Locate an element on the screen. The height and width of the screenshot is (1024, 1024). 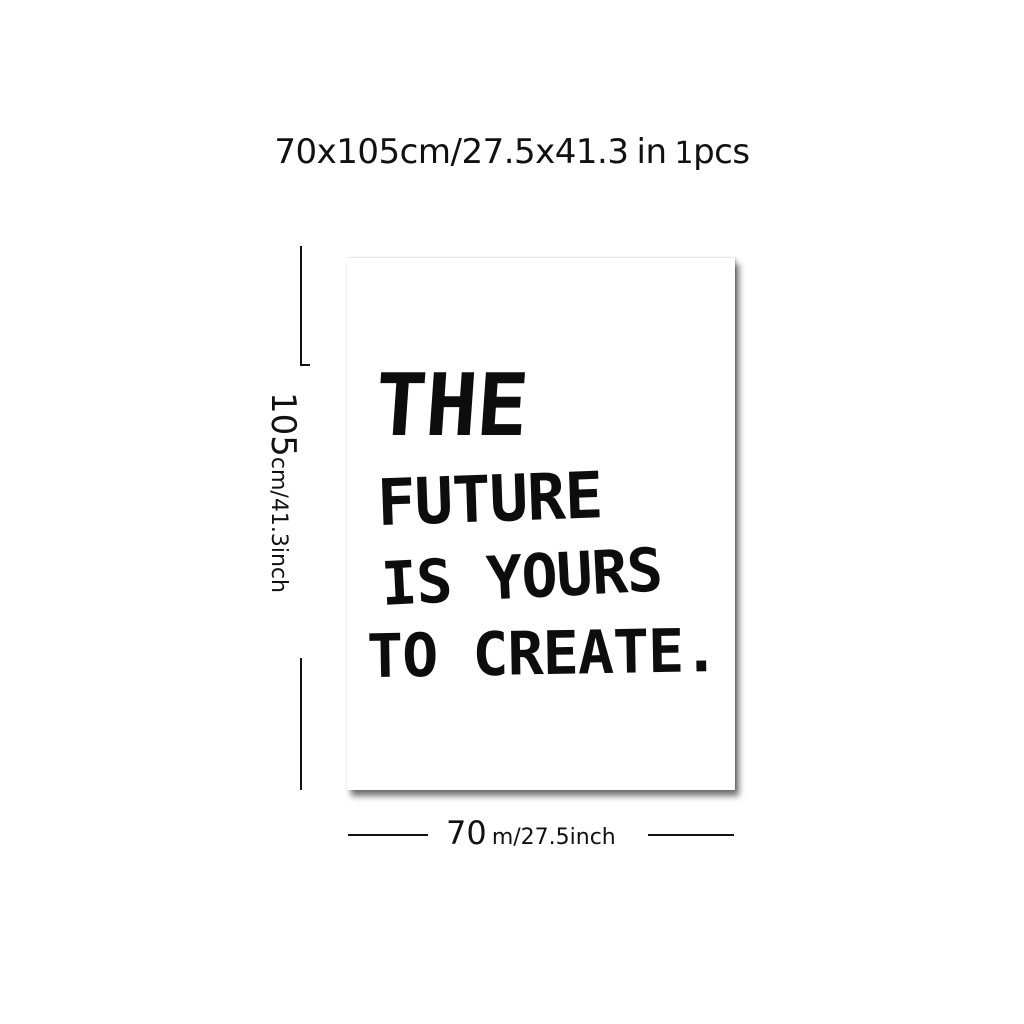
width-dimension-line-right is located at coordinates (691, 835).